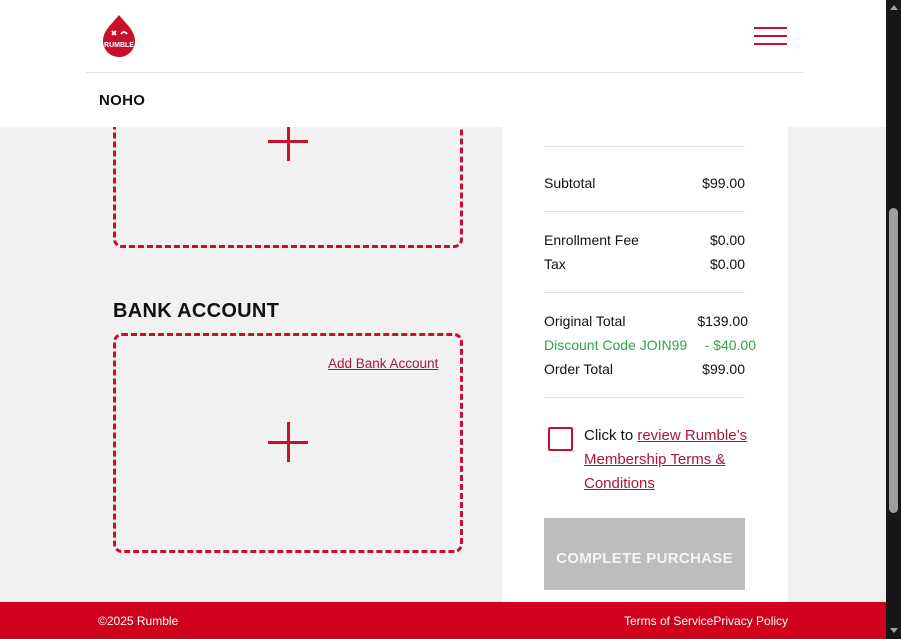 The image size is (901, 639). I want to click on vertical-scrollbar, so click(893, 319).